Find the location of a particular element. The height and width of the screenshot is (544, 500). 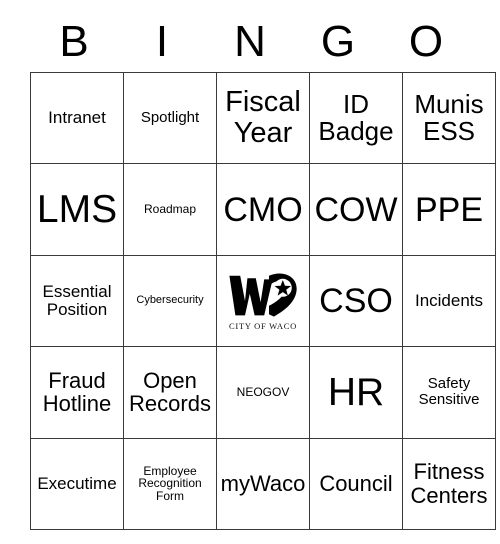

bingo-cell: myWaco is located at coordinates (263, 483).